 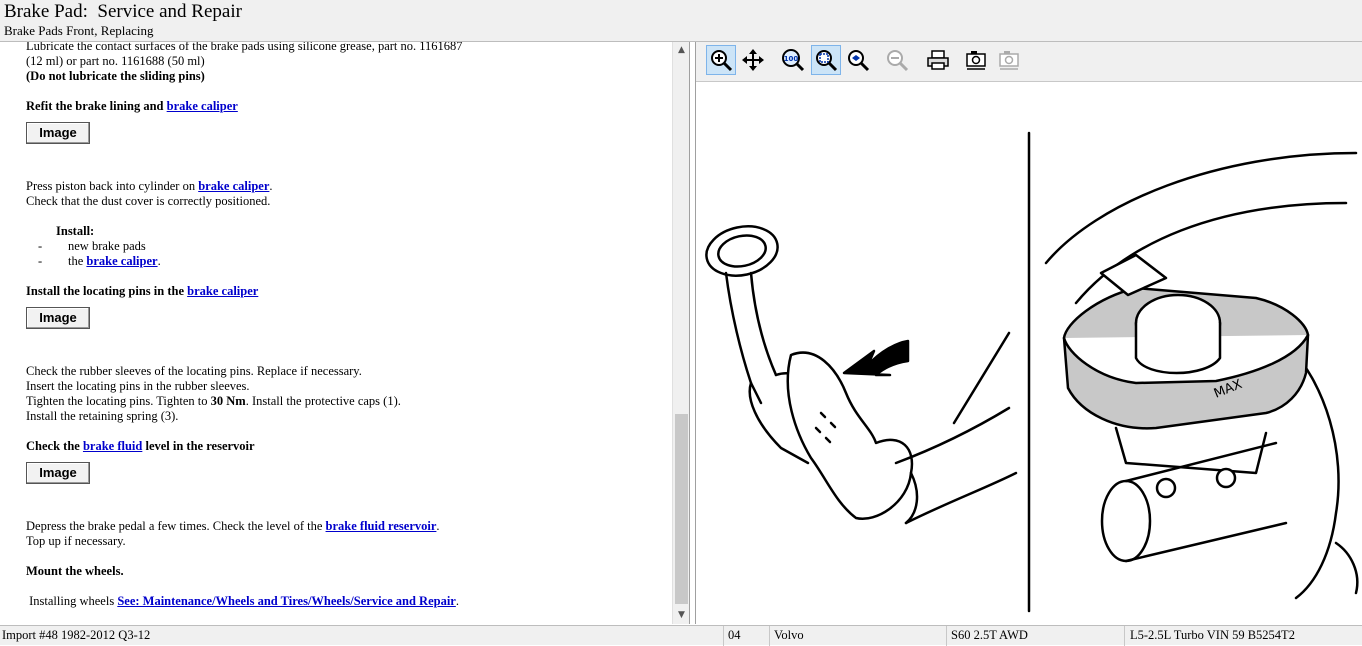 I want to click on scroll-up-arrow: ▲, so click(x=681, y=50).